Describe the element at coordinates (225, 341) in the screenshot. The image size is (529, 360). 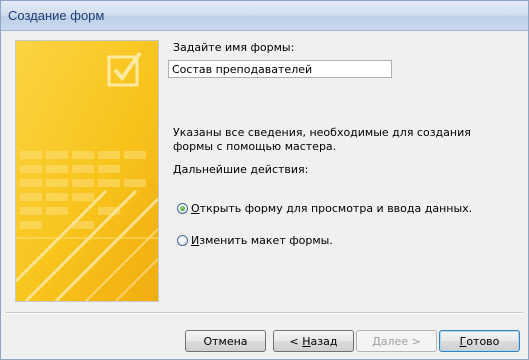
I see `cancel-button: Отмена` at that location.